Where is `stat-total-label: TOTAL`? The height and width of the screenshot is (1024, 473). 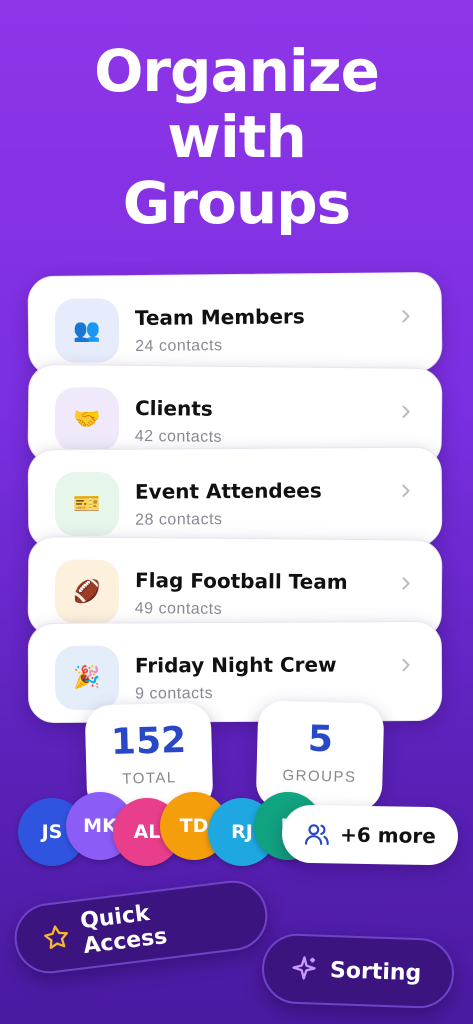
stat-total-label: TOTAL is located at coordinates (149, 778).